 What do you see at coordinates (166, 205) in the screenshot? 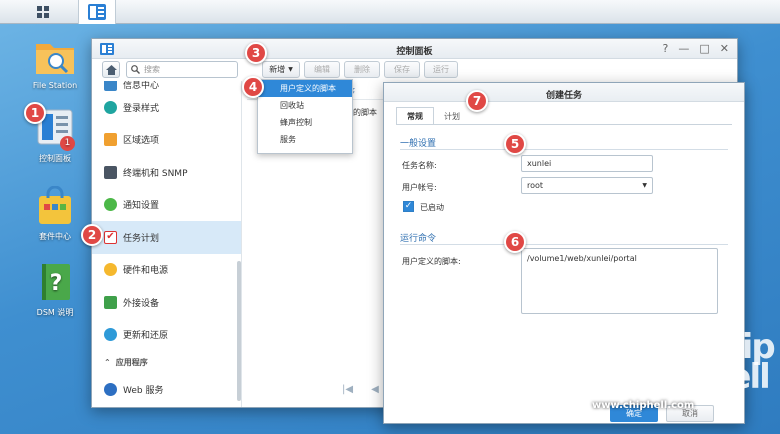
I see `sidebar-item-notification: 通知设置` at bounding box center [166, 205].